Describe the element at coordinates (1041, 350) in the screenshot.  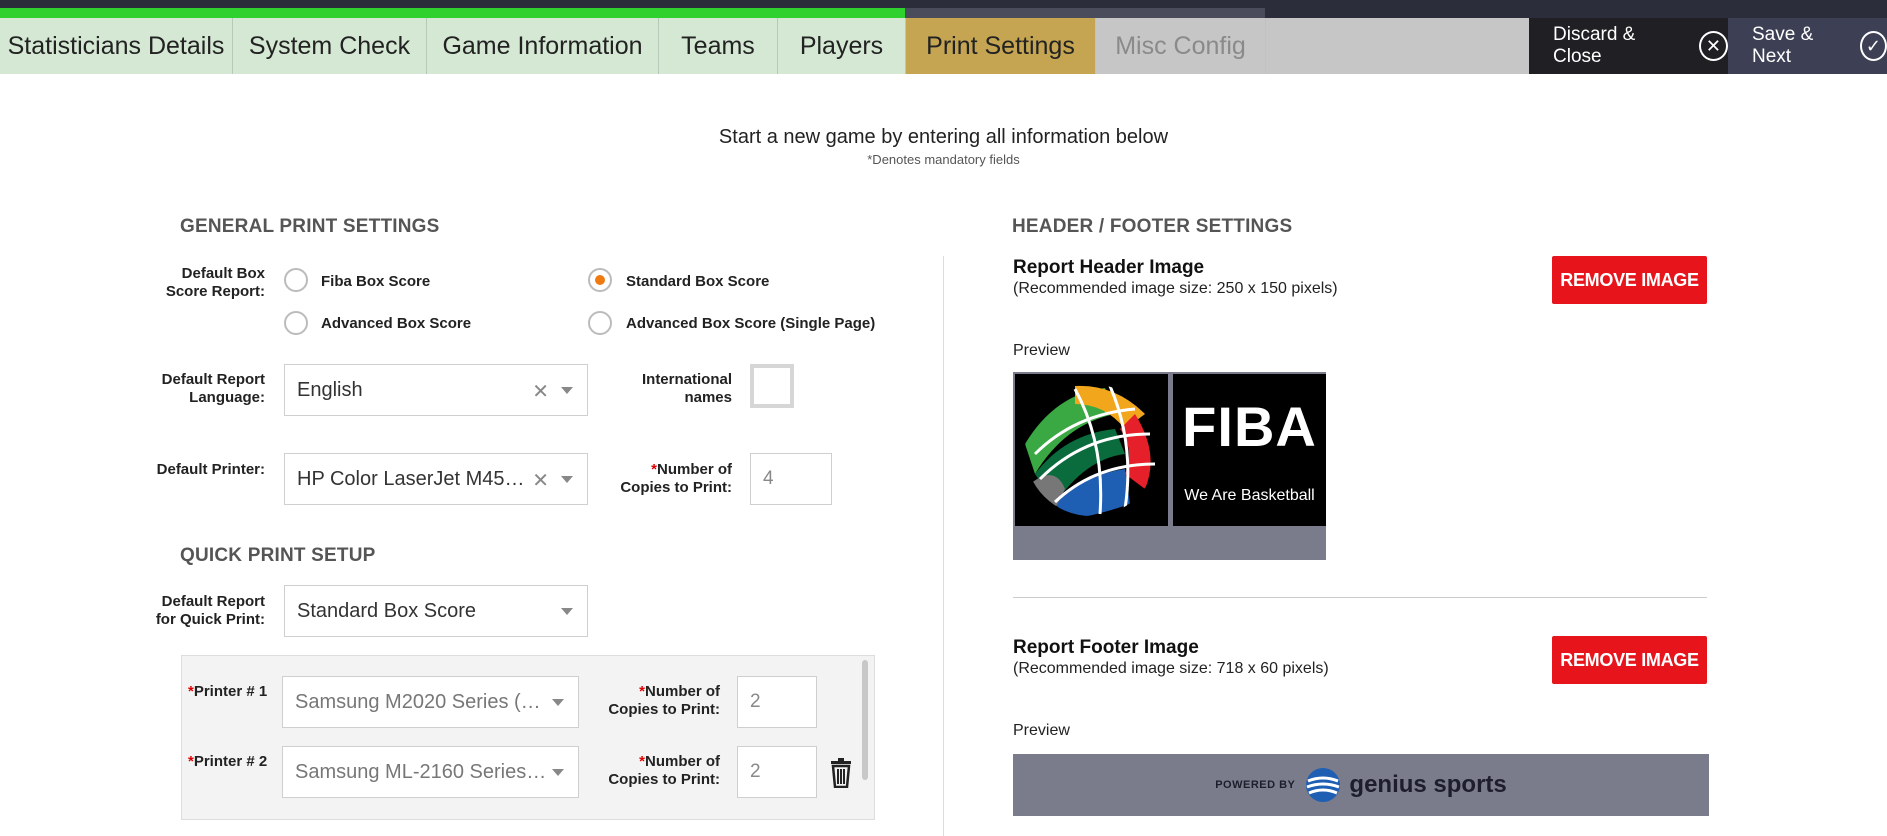
I see `header-preview-label: Preview` at that location.